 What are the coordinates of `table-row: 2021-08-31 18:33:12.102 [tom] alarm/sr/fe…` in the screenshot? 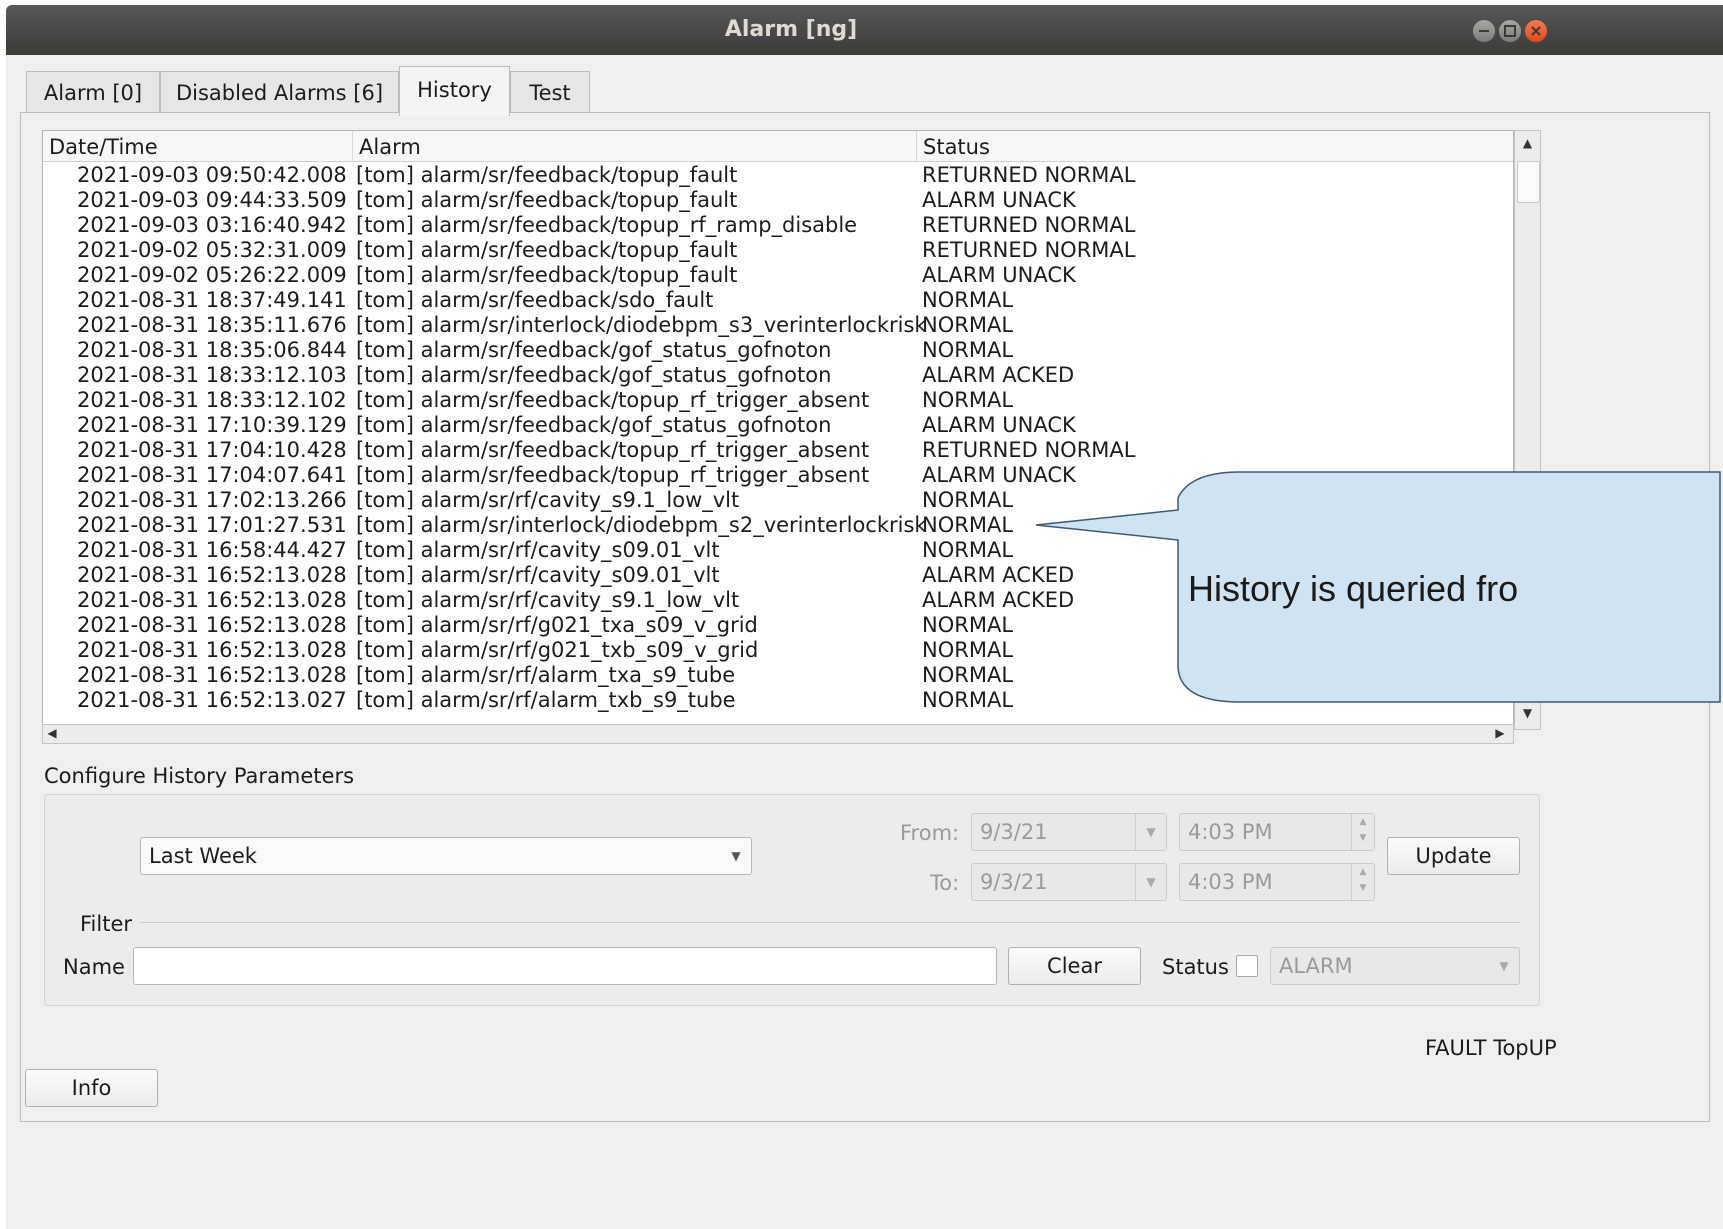 It's located at (778, 400).